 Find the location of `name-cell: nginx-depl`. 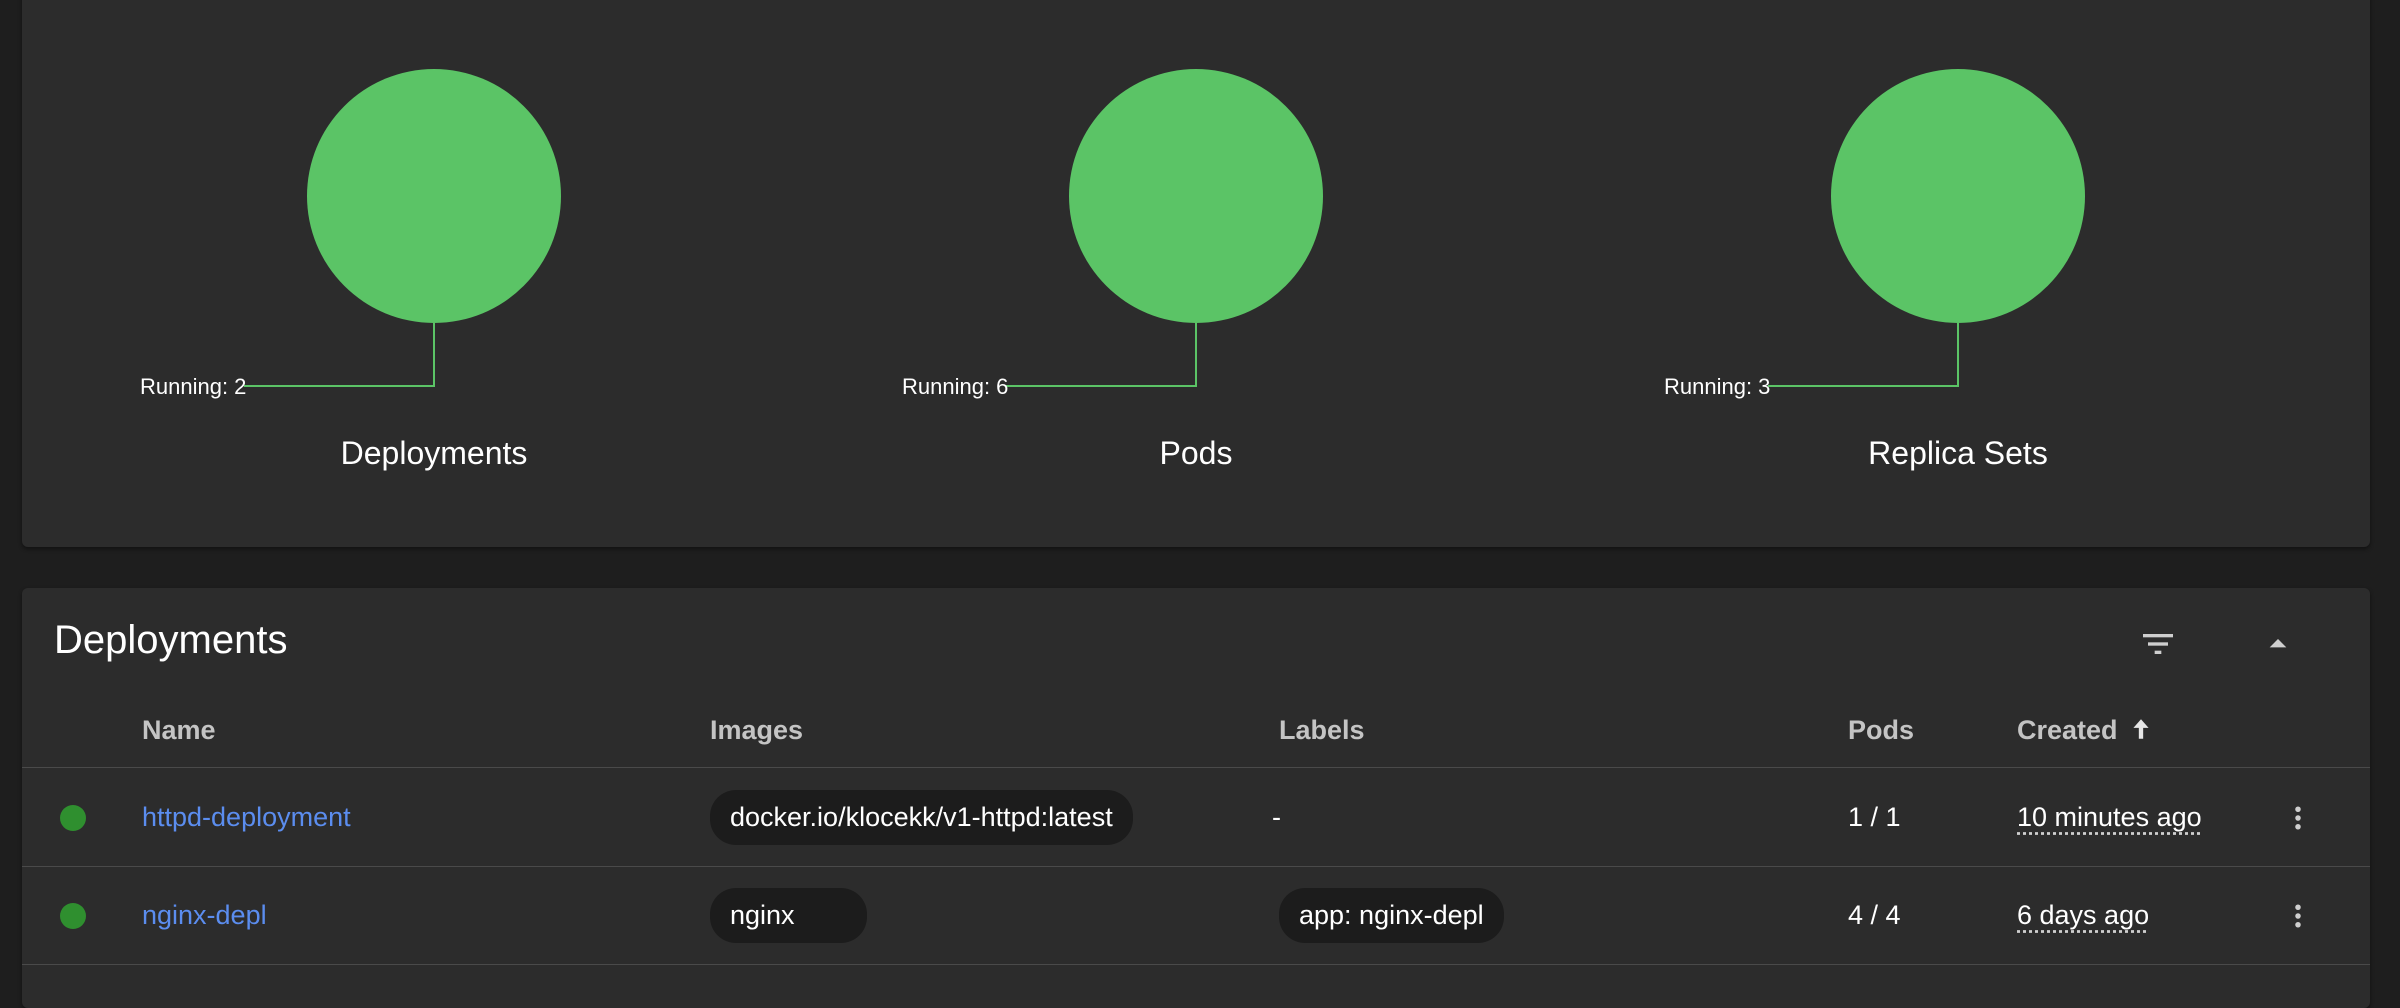

name-cell: nginx-depl is located at coordinates (204, 915).